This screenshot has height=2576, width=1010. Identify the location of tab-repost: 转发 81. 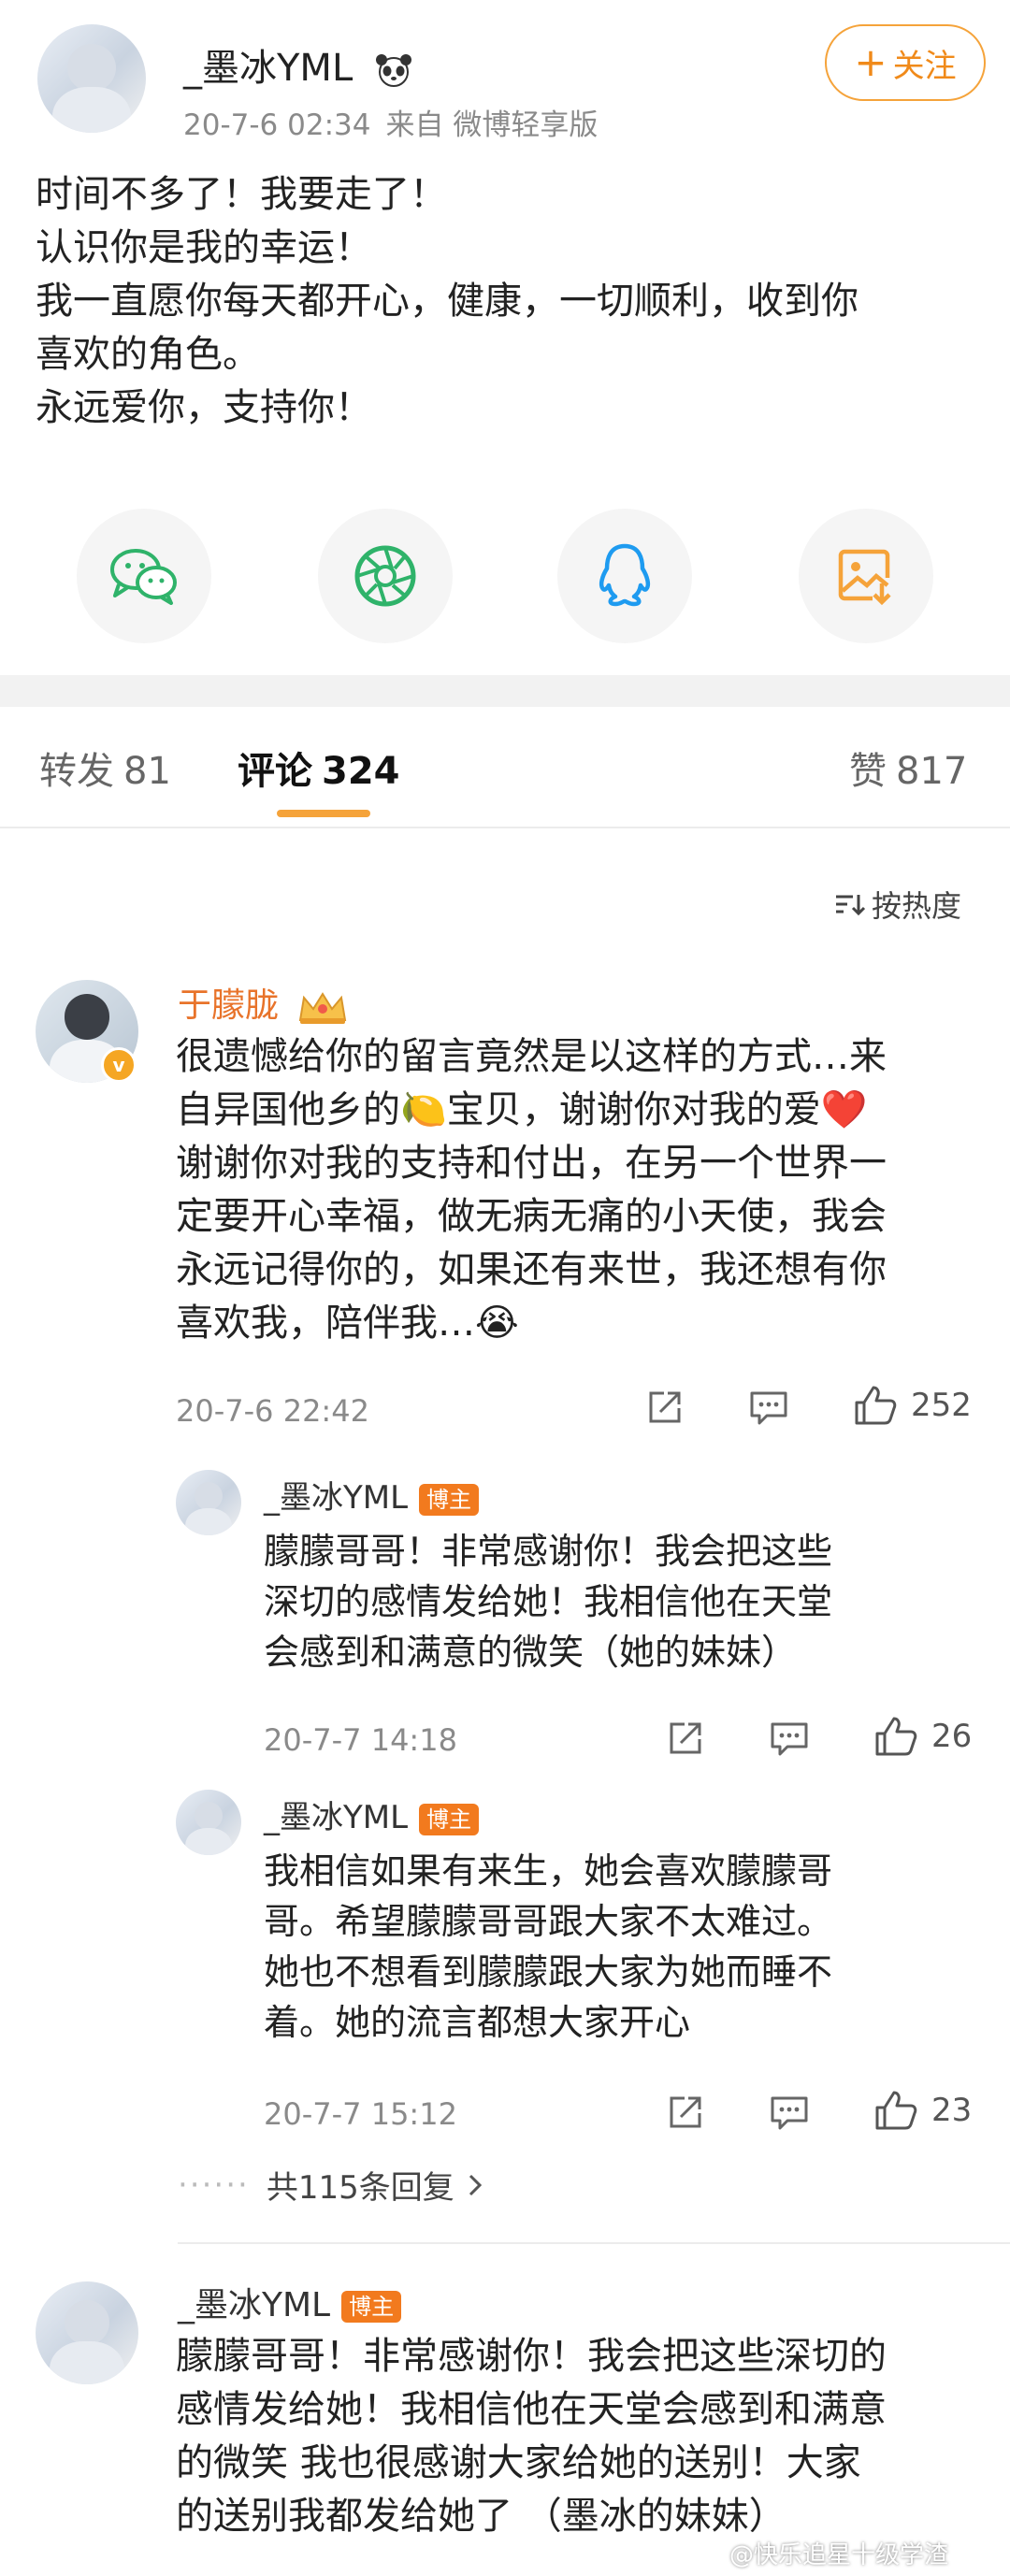
(105, 768).